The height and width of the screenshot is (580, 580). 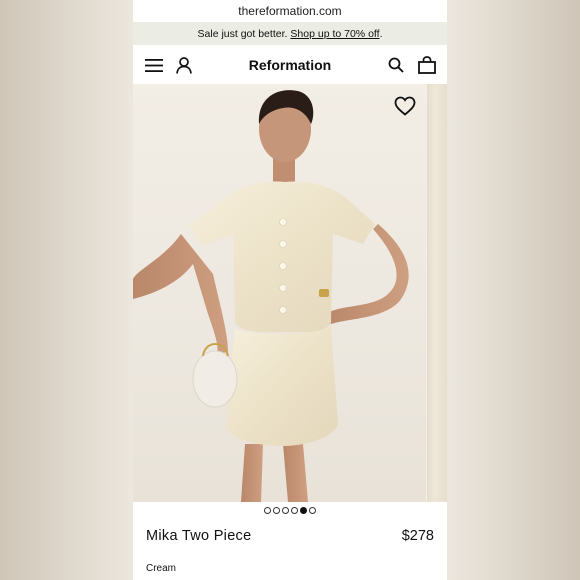 What do you see at coordinates (427, 65) in the screenshot?
I see `bag-icon` at bounding box center [427, 65].